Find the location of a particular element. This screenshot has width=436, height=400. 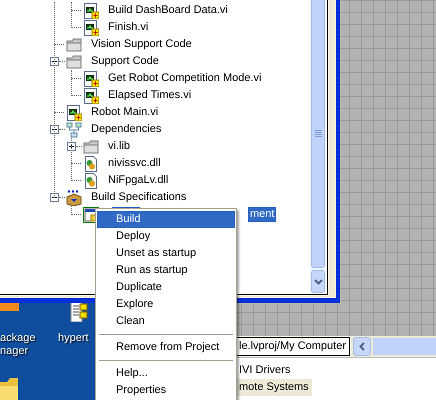

menu-item: Unset as startup is located at coordinates (166, 253).